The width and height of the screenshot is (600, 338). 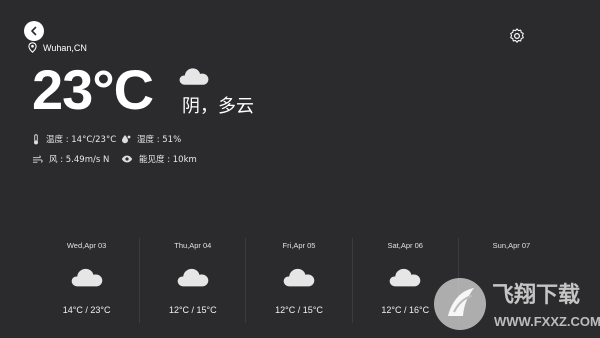 I want to click on humidity-icon, so click(x=126, y=139).